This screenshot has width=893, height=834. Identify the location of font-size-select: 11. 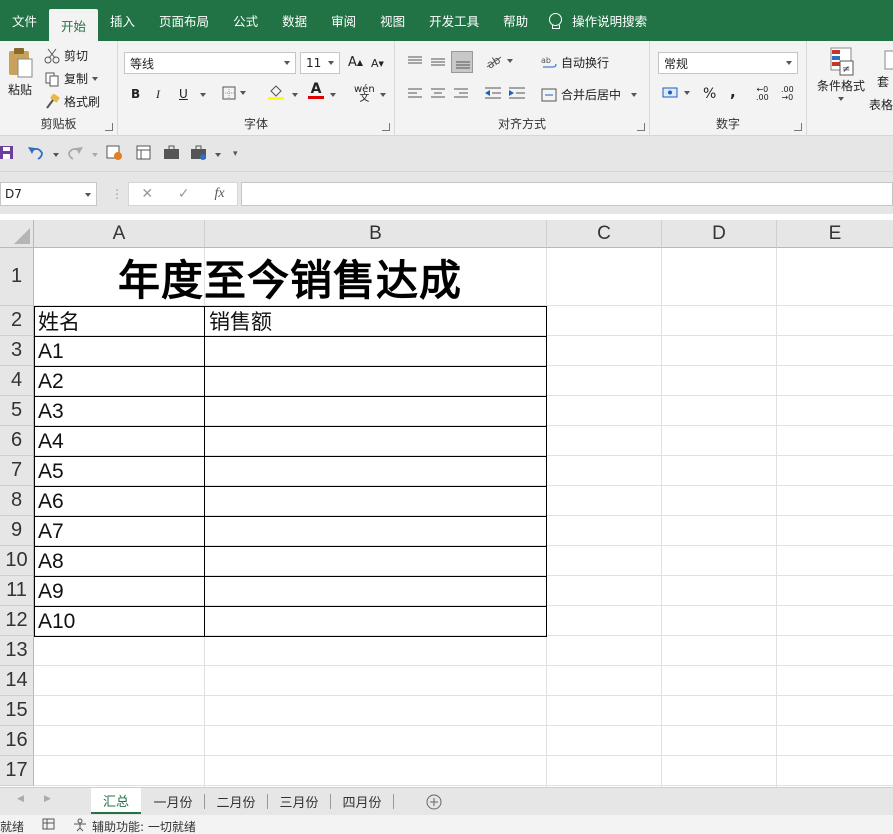
(320, 63).